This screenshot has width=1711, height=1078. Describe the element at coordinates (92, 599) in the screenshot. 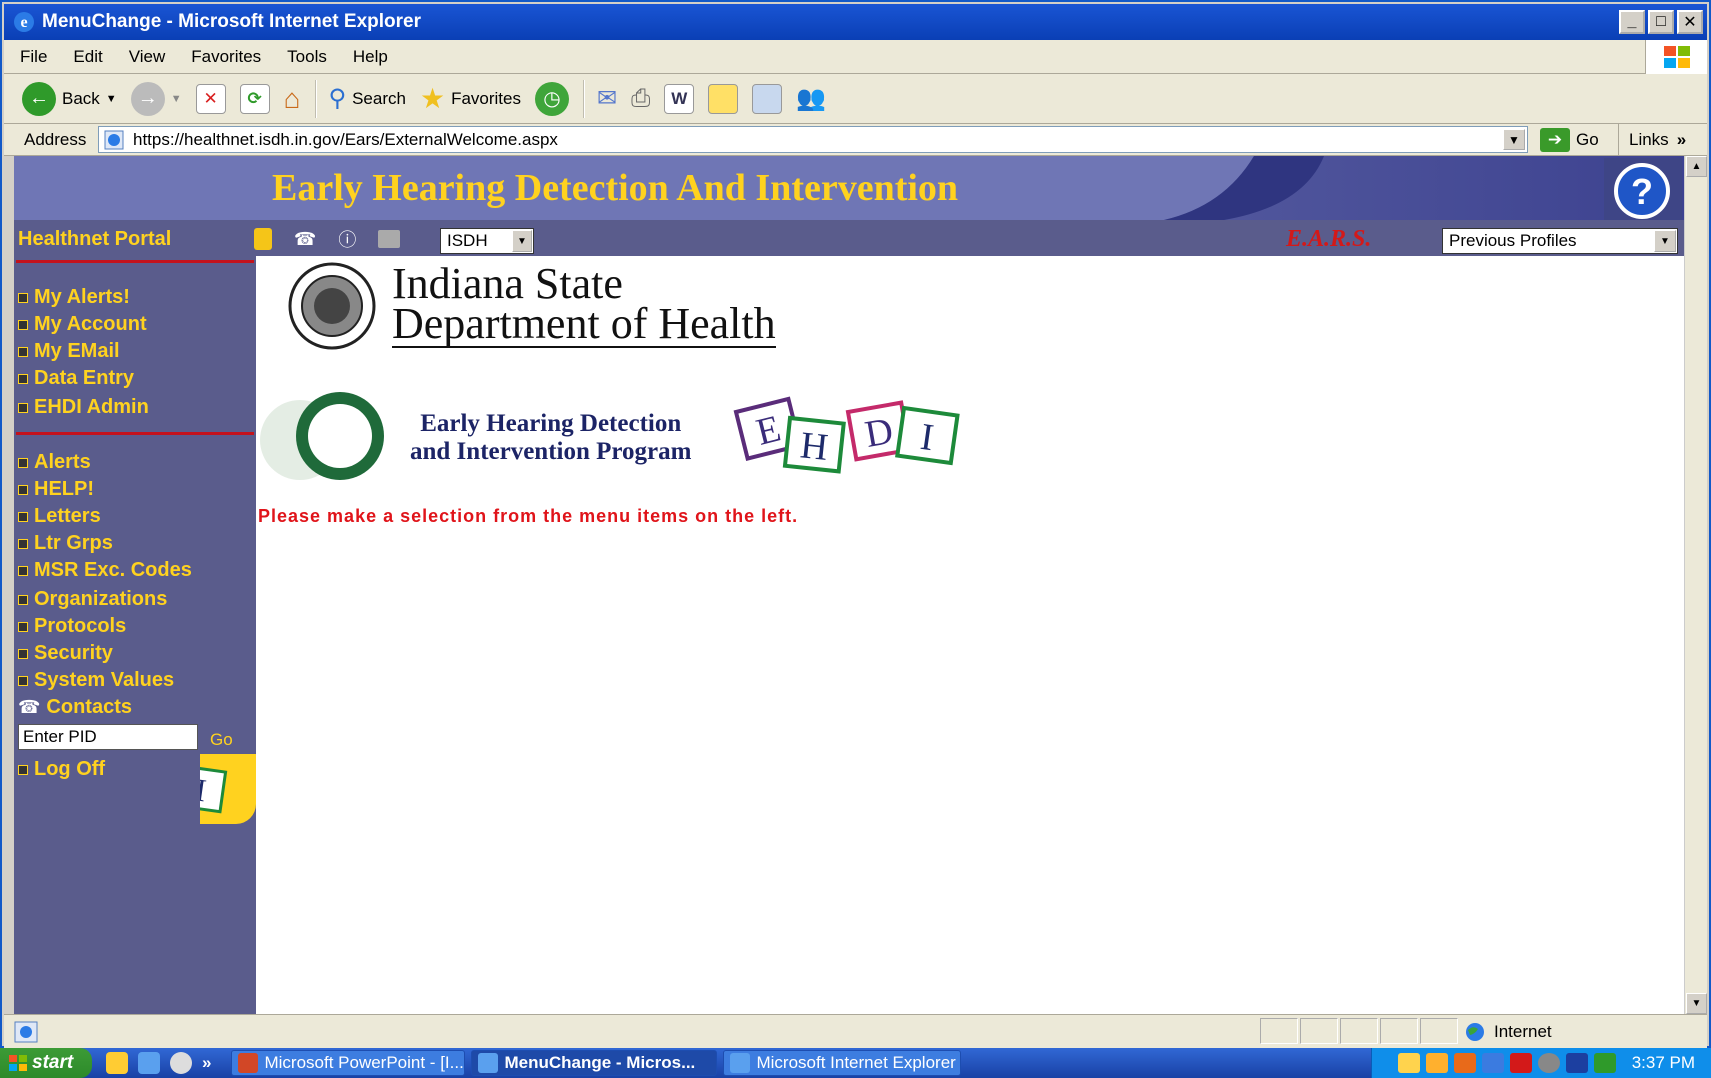

I see `sidebar-item-organizations: Organizations` at that location.